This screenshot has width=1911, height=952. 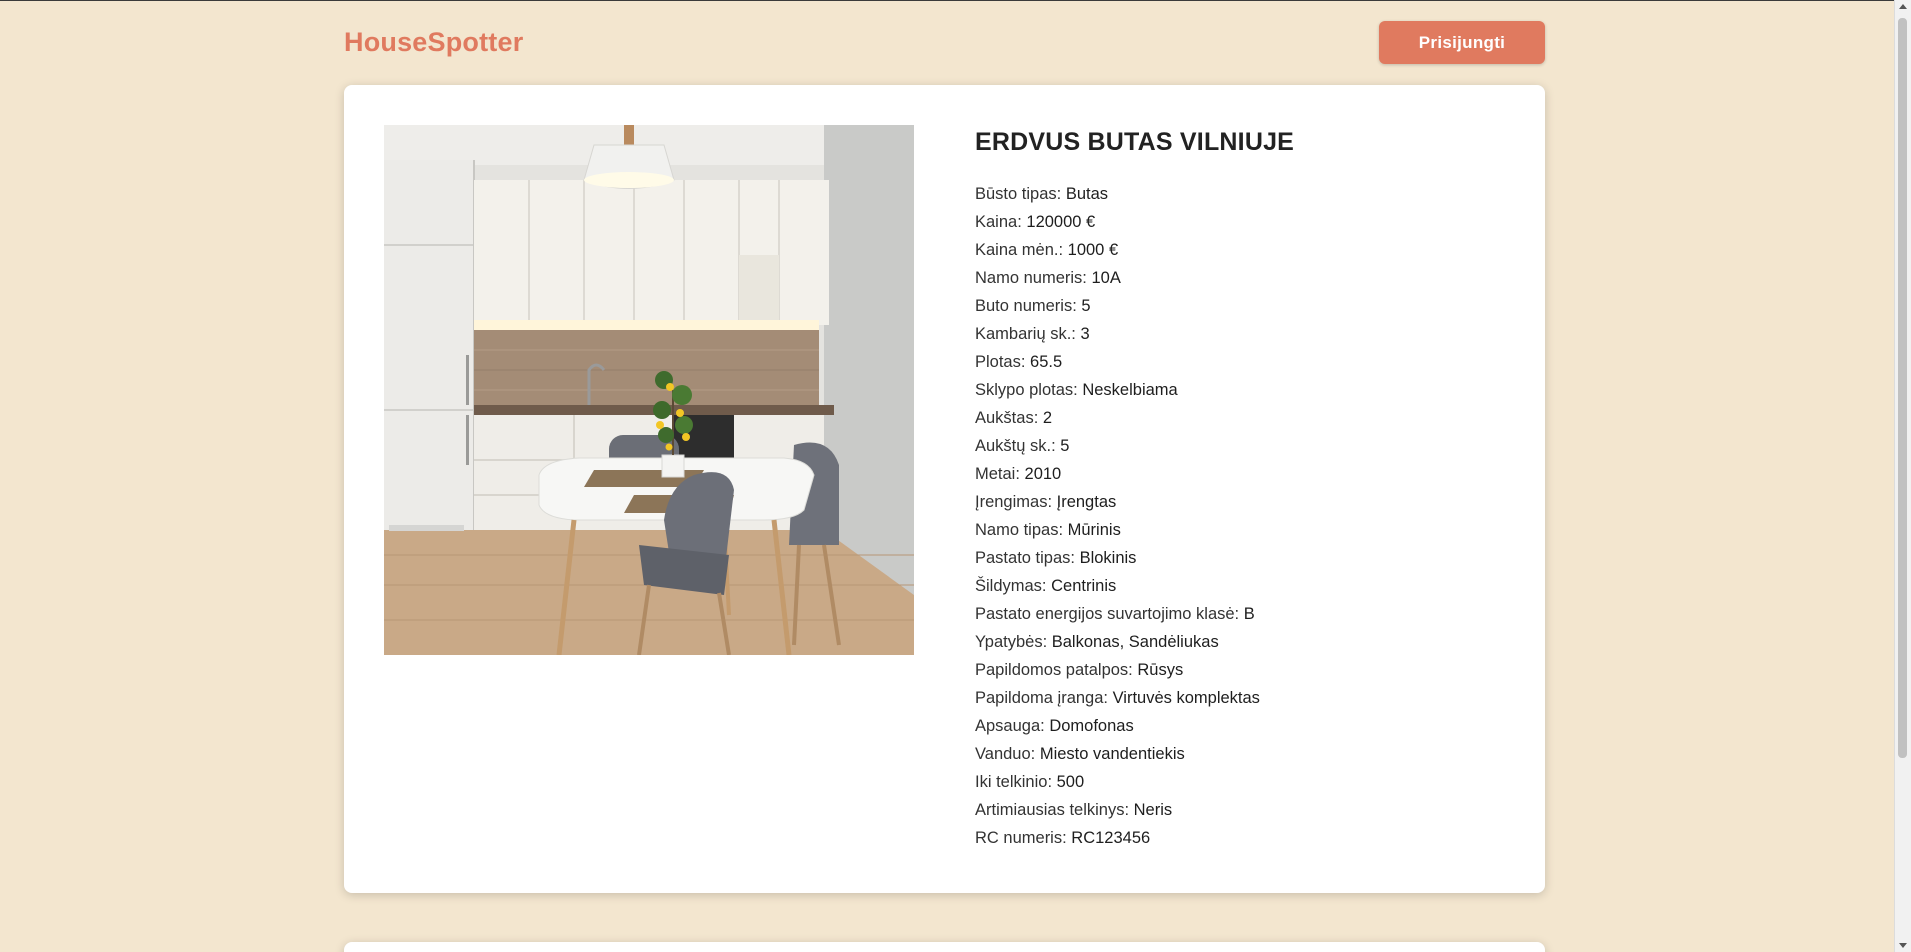 I want to click on scroll-down-icon, so click(x=1903, y=945).